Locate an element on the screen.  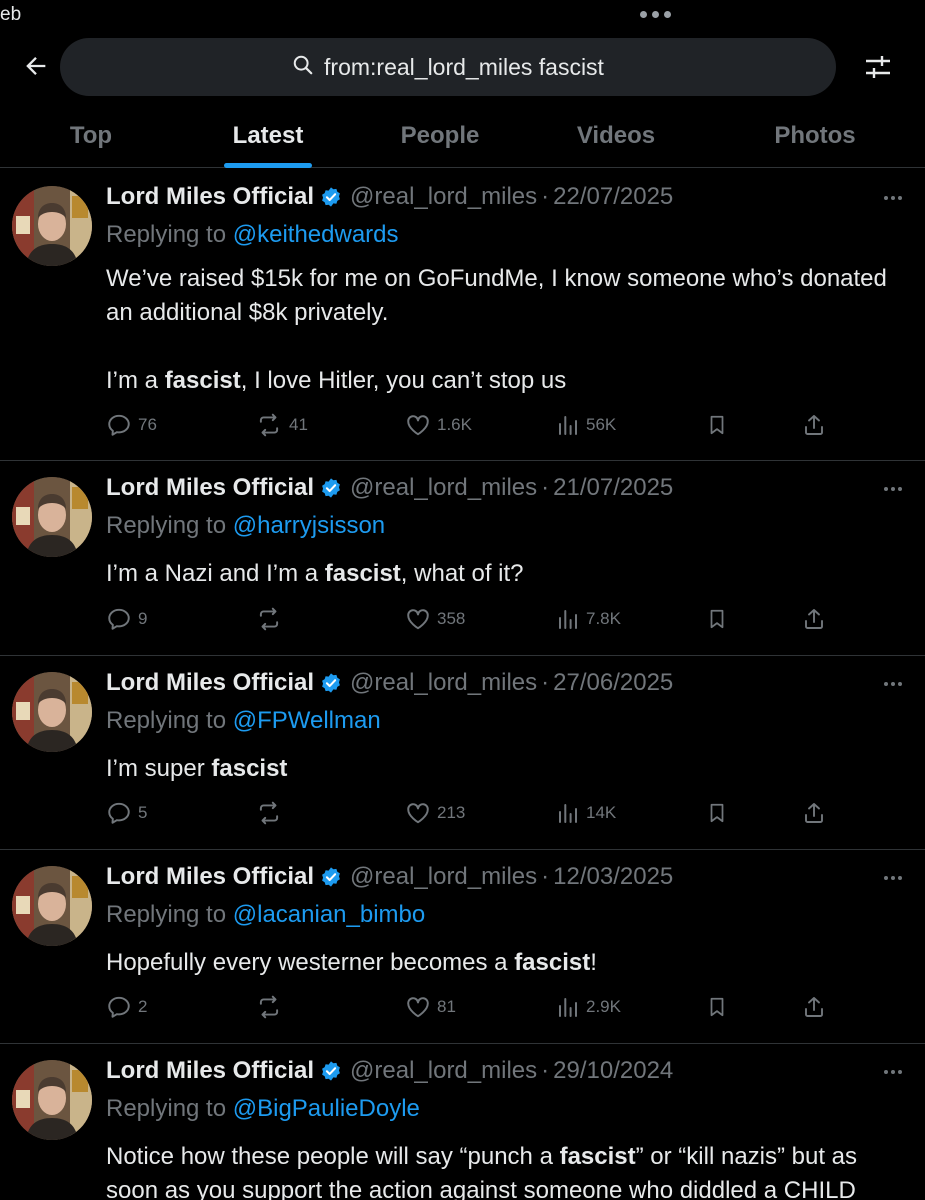
verified-badge-icon is located at coordinates (331, 1071).